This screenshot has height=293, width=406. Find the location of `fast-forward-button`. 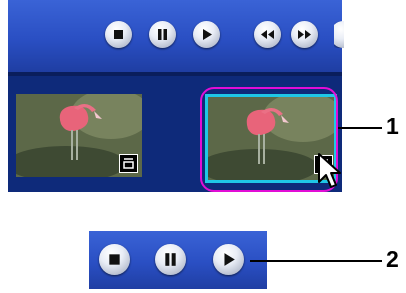

fast-forward-button is located at coordinates (304, 34).